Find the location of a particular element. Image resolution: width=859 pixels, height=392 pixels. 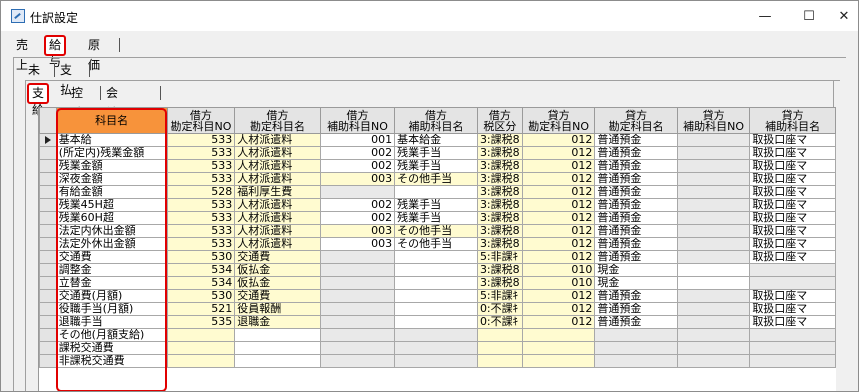

cell-kamoku-name: 残業金額 is located at coordinates (111, 166).